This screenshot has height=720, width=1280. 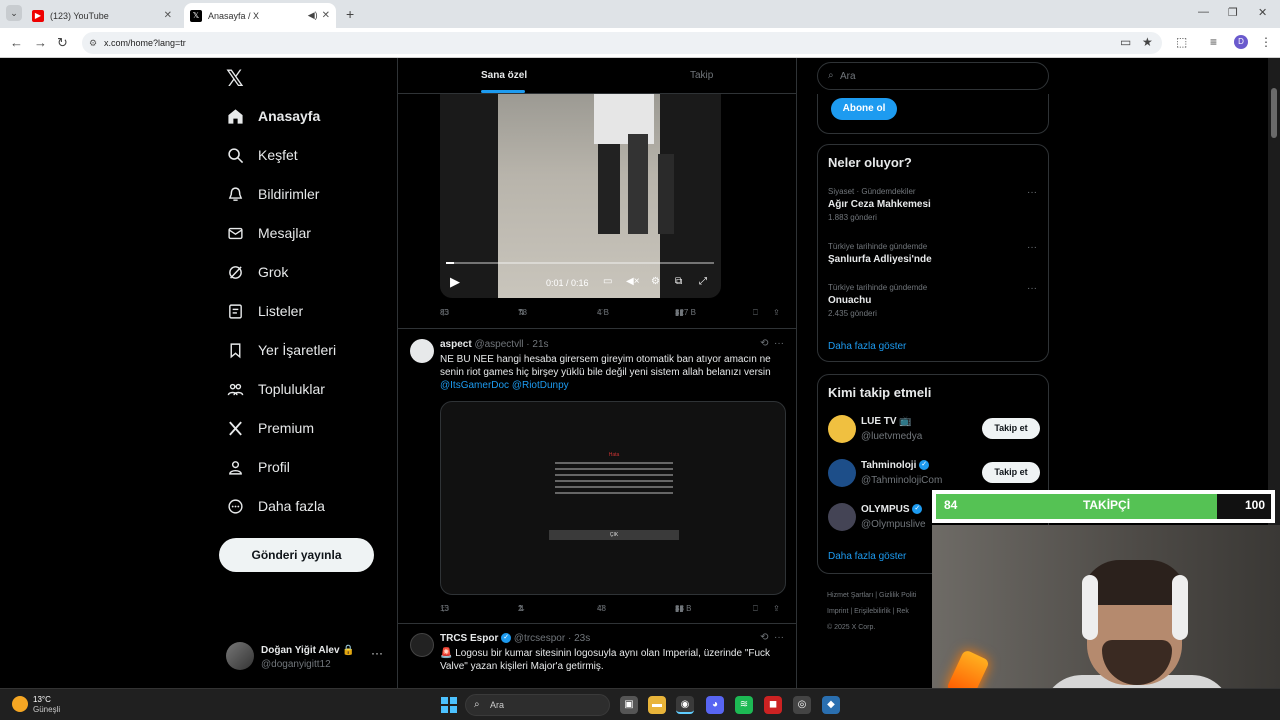 I want to click on star-icon: ★, so click(x=1147, y=42).